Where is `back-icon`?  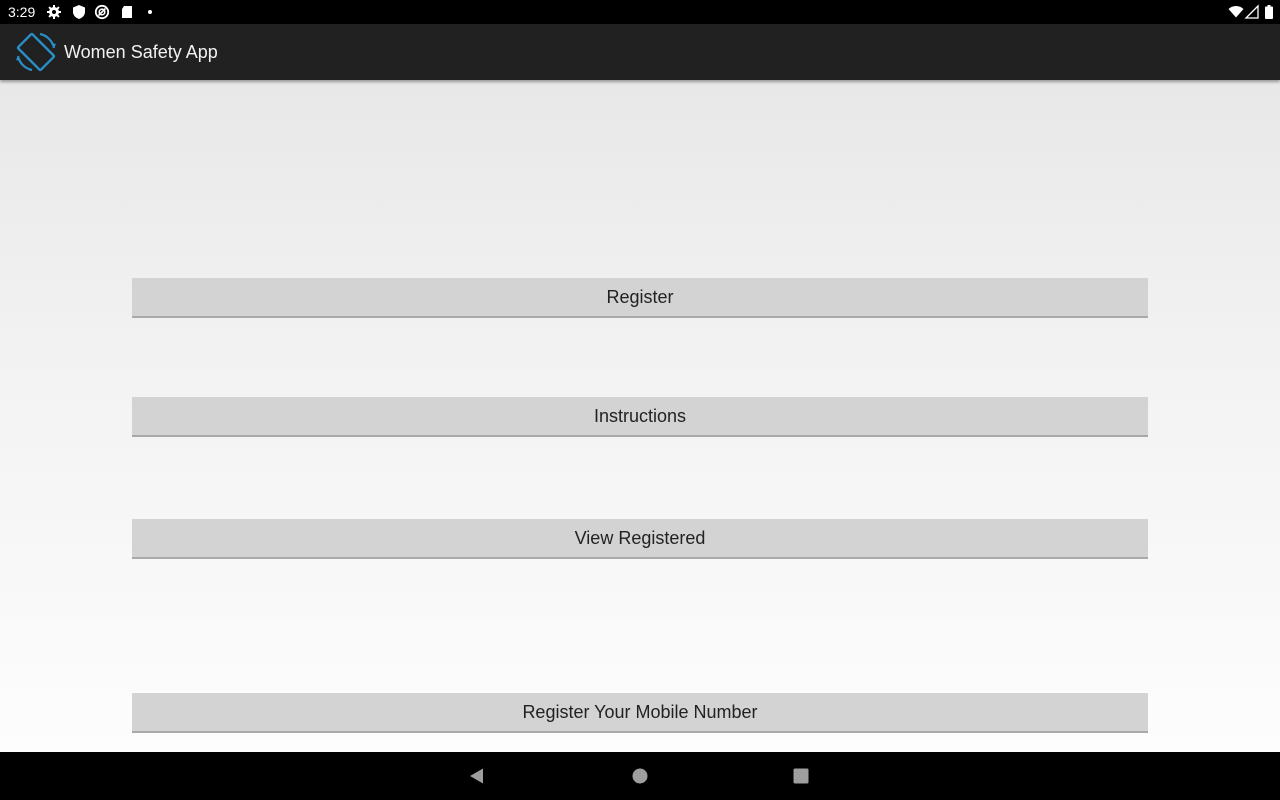 back-icon is located at coordinates (477, 776).